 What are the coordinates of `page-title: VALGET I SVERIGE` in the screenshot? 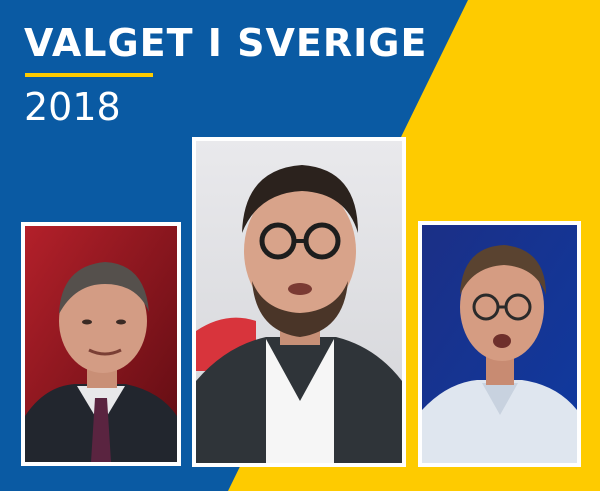 It's located at (226, 43).